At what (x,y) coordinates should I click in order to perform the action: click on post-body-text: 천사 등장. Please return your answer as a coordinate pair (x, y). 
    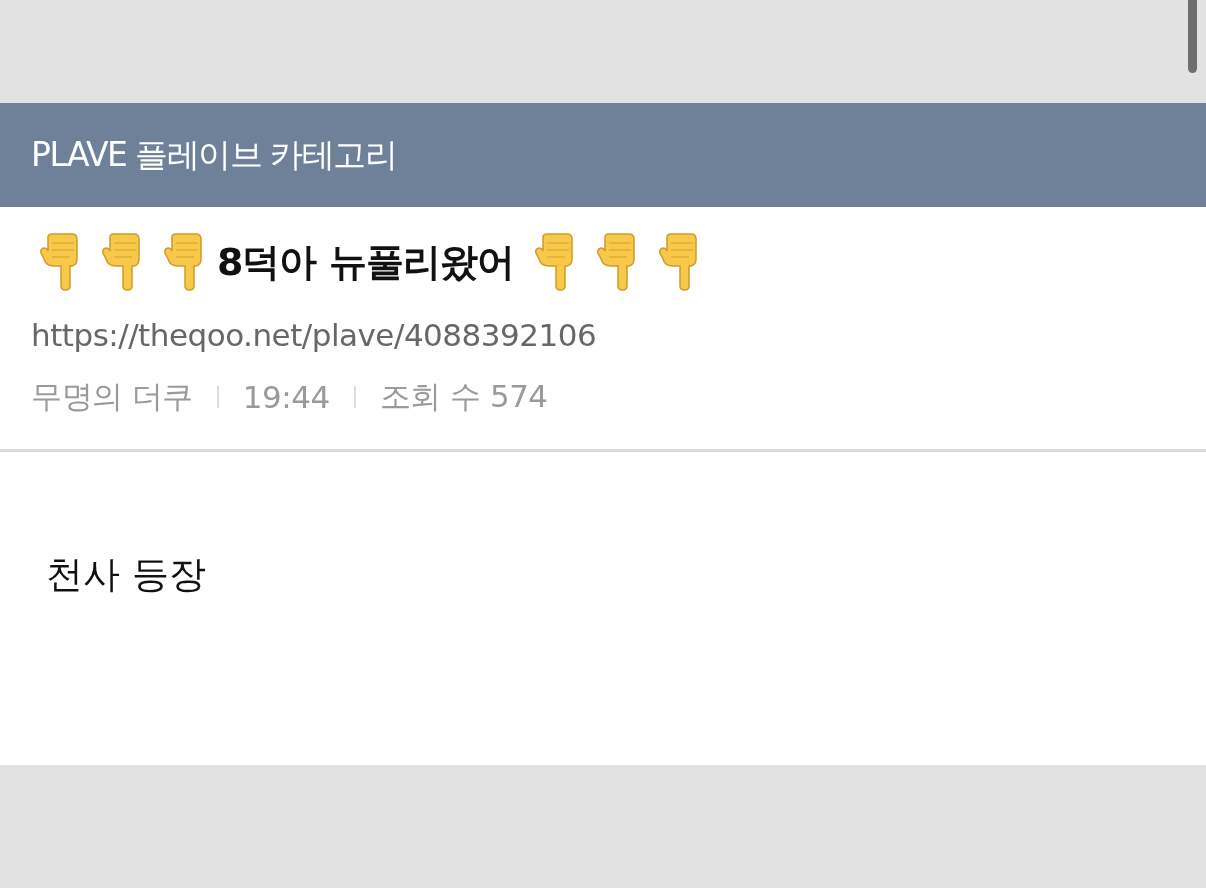
    Looking at the image, I should click on (126, 575).